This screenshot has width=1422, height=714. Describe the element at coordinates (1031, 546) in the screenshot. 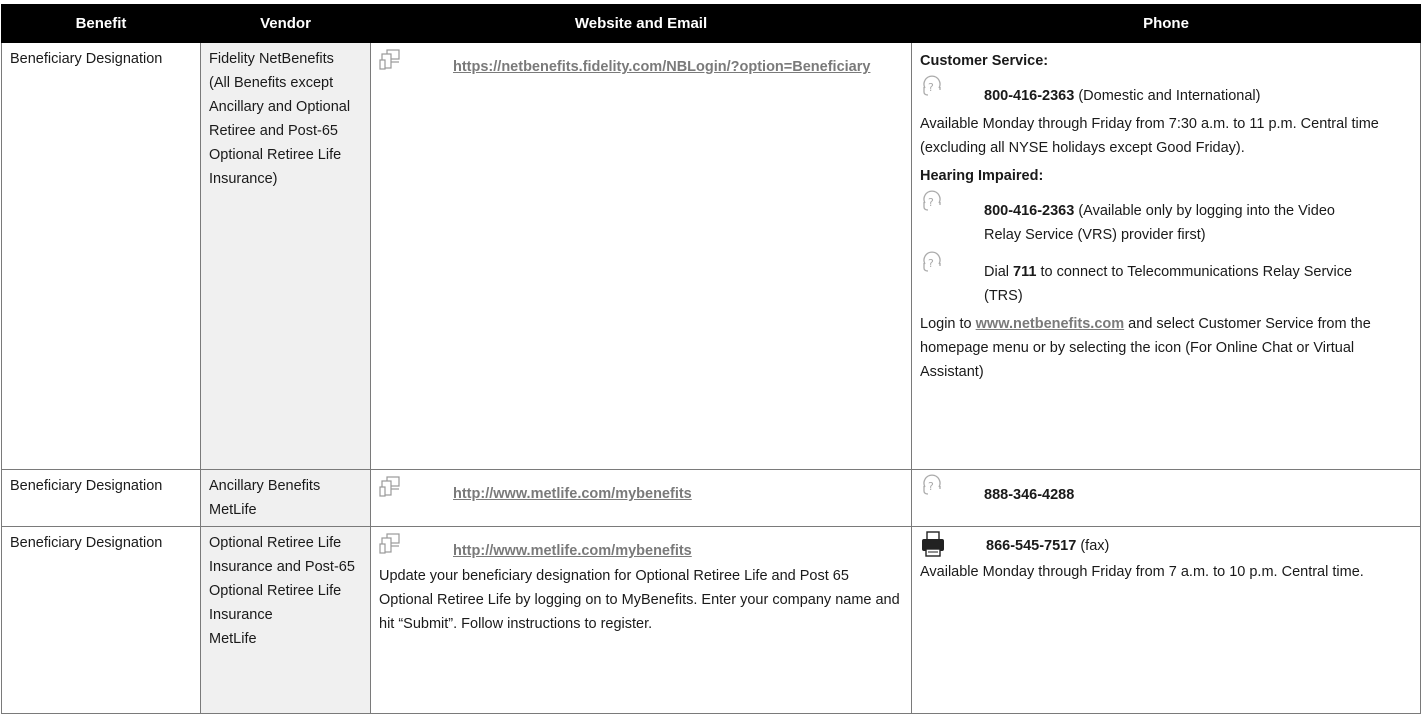

I see `fax-number: 866-545-7517` at that location.